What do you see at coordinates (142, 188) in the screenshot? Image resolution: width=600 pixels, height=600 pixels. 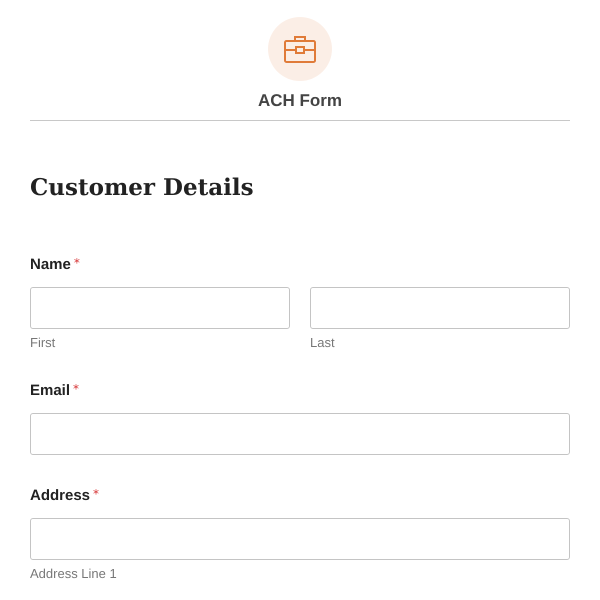 I see `section-heading: Customer Details` at bounding box center [142, 188].